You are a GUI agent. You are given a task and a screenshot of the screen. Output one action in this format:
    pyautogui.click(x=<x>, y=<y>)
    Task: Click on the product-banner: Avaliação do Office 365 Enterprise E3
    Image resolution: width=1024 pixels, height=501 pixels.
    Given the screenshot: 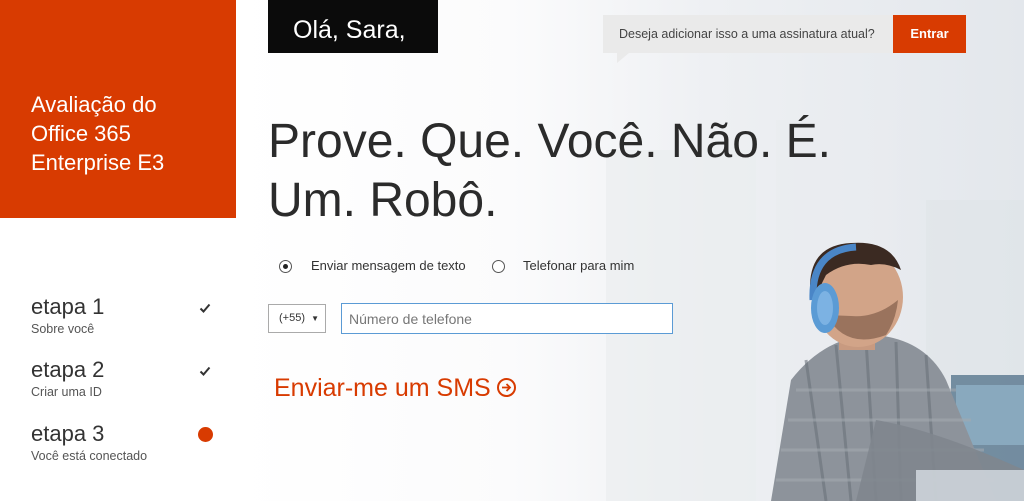 What is the action you would take?
    pyautogui.click(x=118, y=109)
    